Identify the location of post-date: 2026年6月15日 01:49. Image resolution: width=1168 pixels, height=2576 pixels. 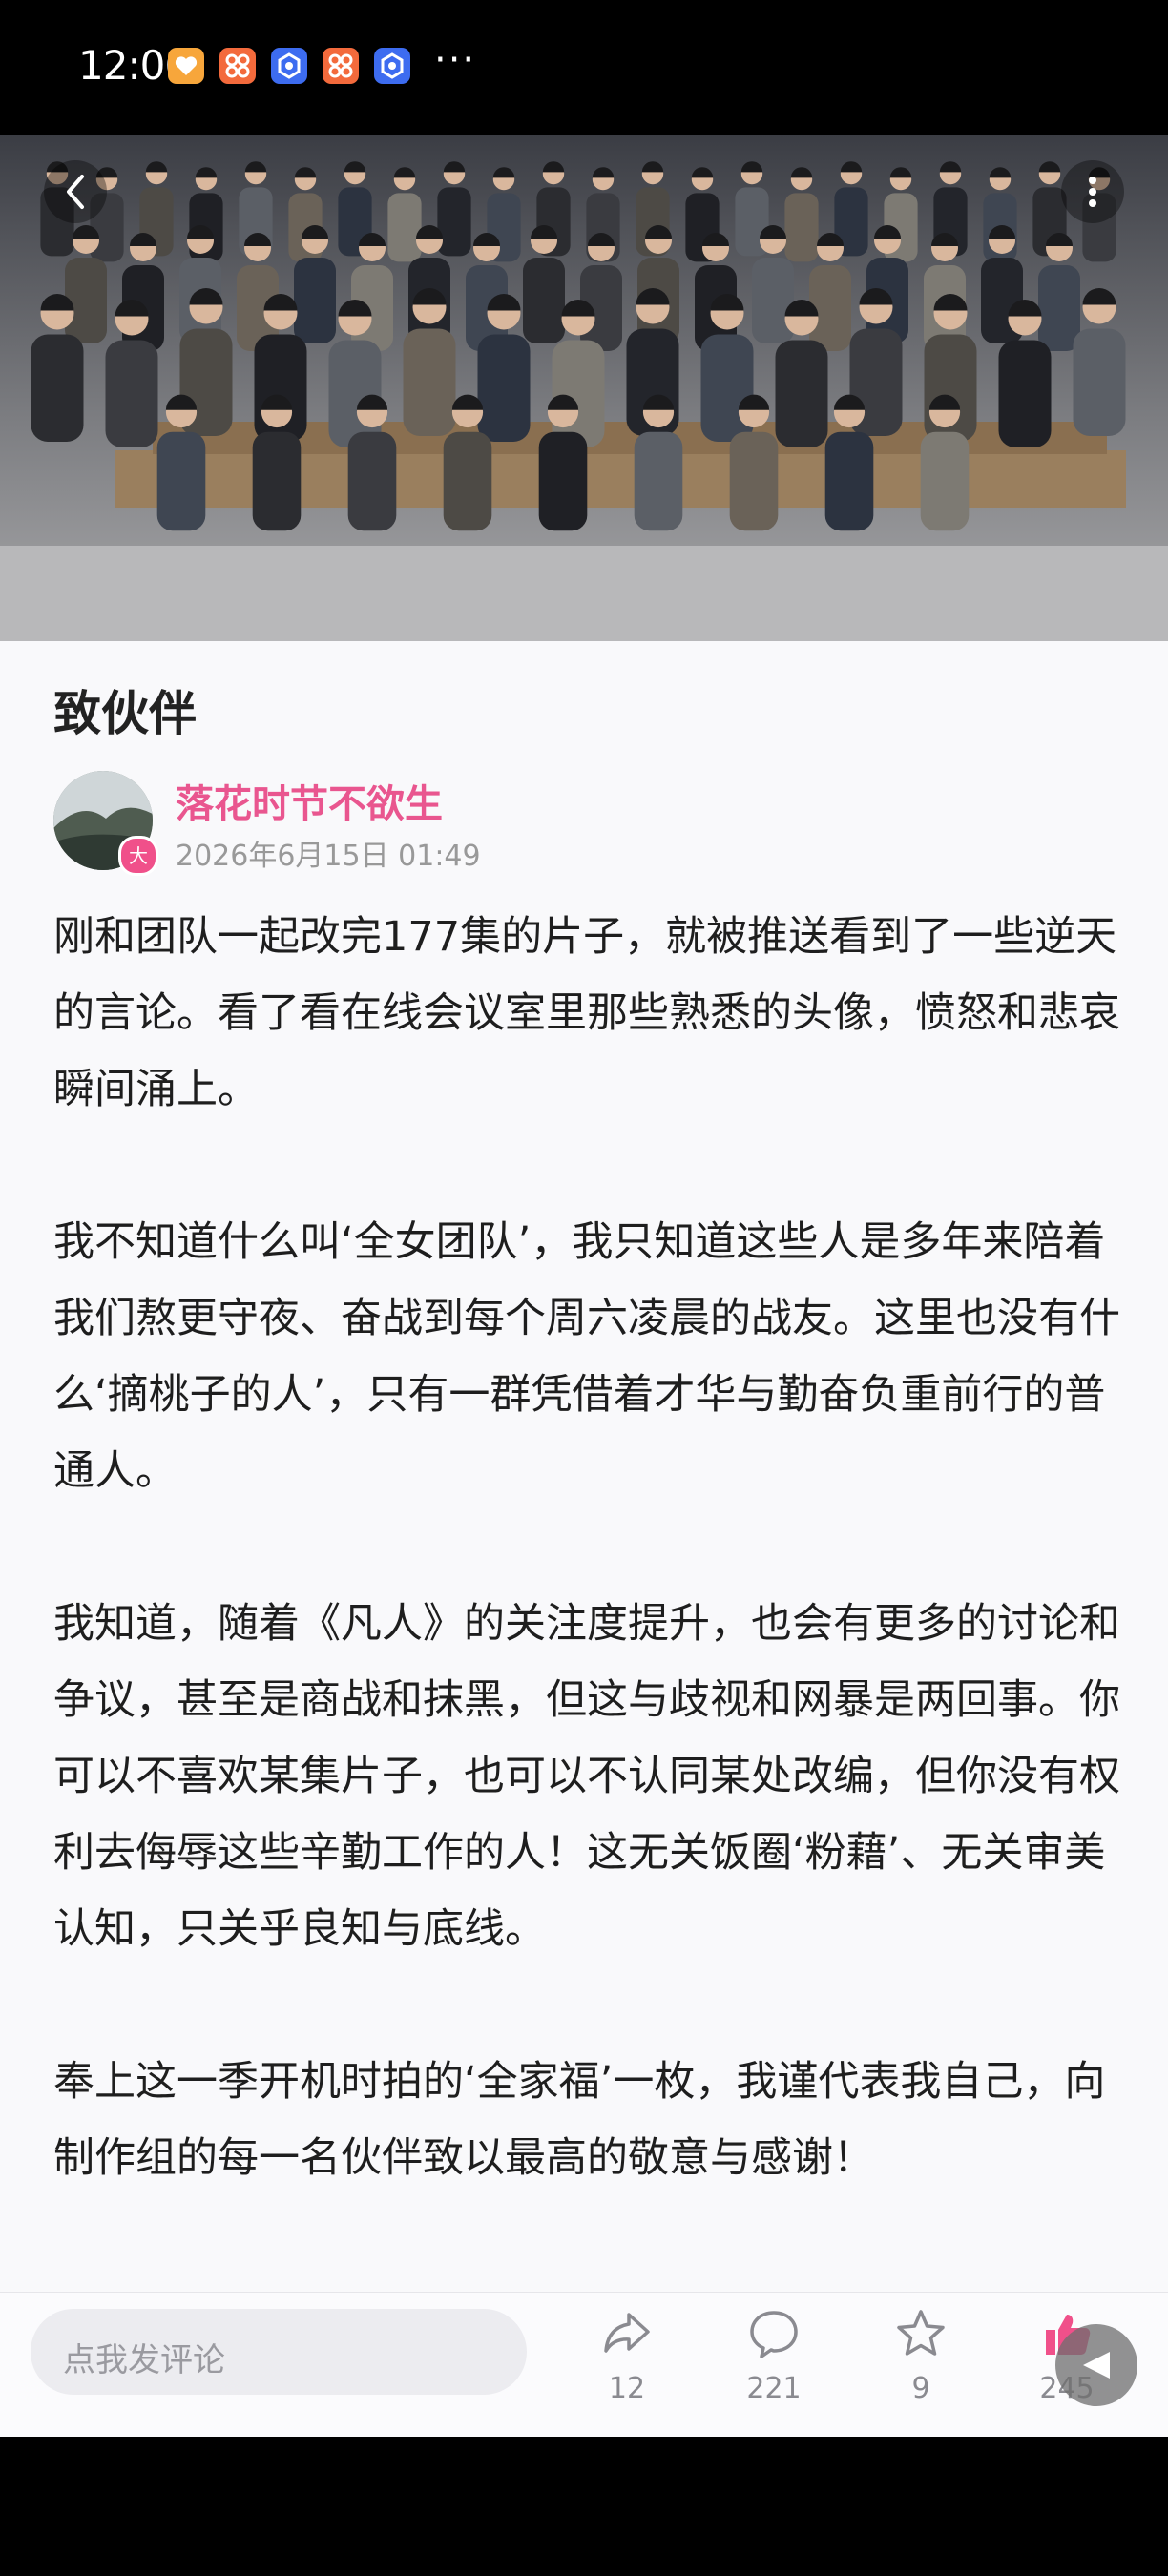
(328, 856).